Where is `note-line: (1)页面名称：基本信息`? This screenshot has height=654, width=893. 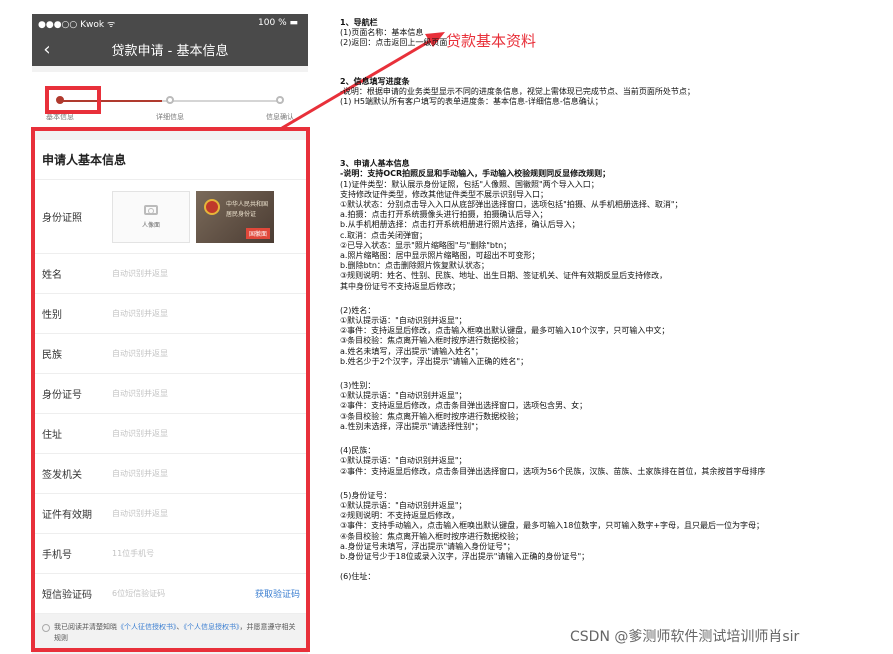
note-line: (1)页面名称：基本信息 is located at coordinates (382, 33).